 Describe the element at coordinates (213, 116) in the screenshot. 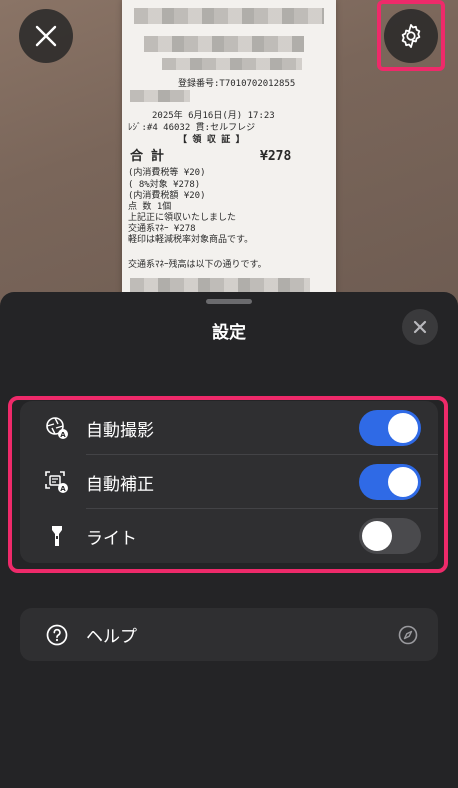

I see `receipt-datetime: 2025年 6月16日(月) 17:23` at that location.